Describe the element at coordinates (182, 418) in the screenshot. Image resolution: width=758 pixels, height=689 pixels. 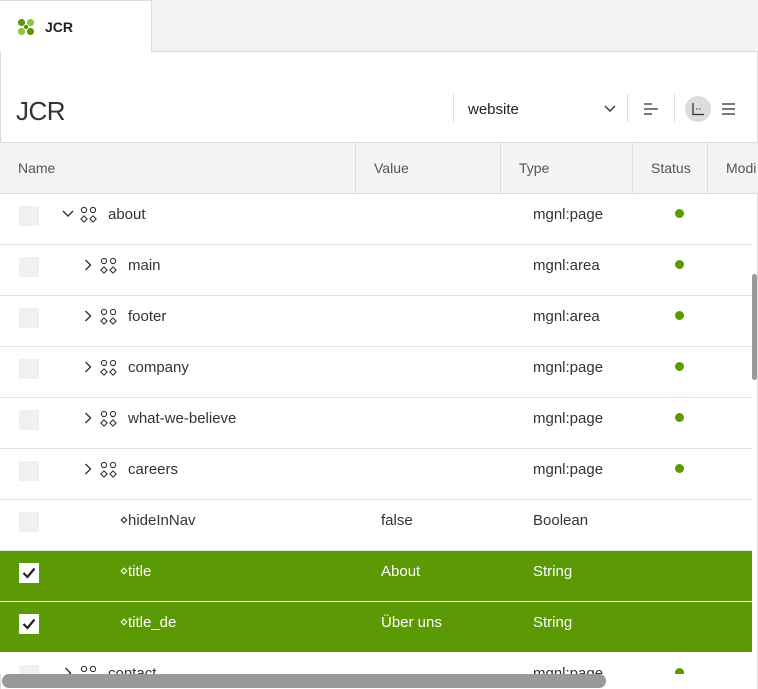
I see `row-name: what-we-believe` at that location.